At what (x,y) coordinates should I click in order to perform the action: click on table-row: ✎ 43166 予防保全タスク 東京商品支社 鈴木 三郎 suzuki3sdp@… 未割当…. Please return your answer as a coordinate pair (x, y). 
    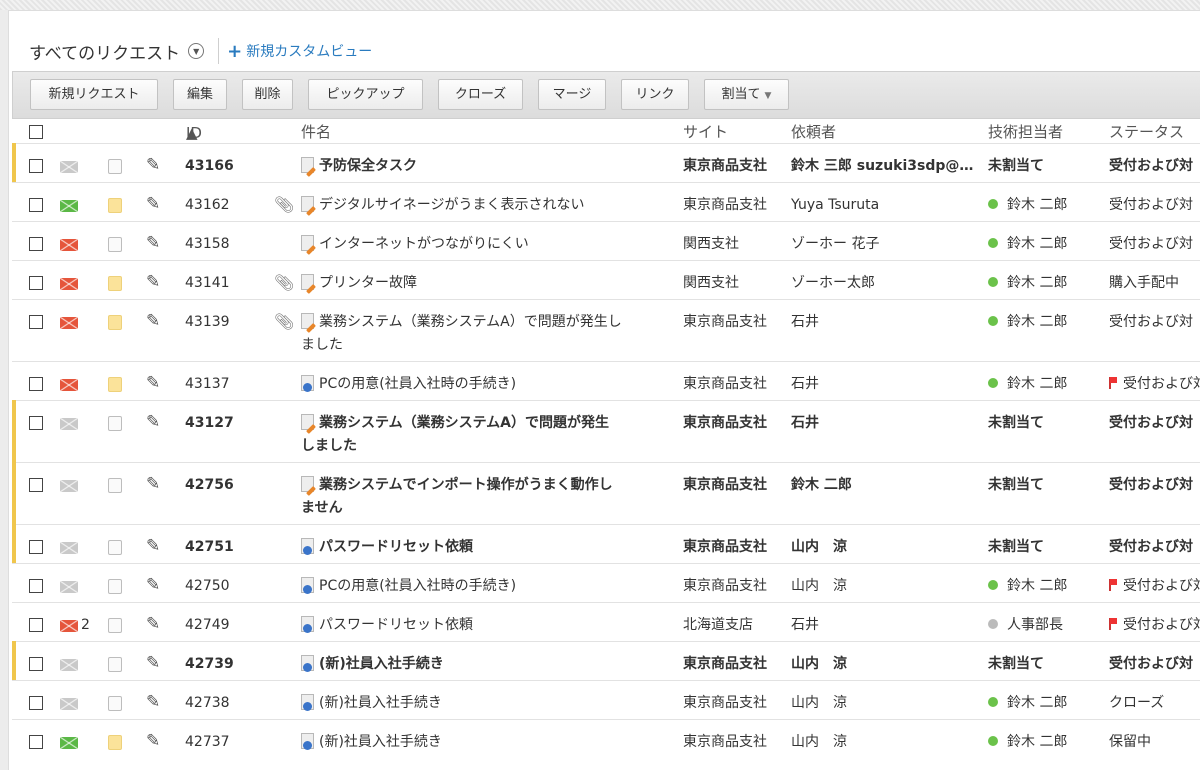
    Looking at the image, I should click on (606, 162).